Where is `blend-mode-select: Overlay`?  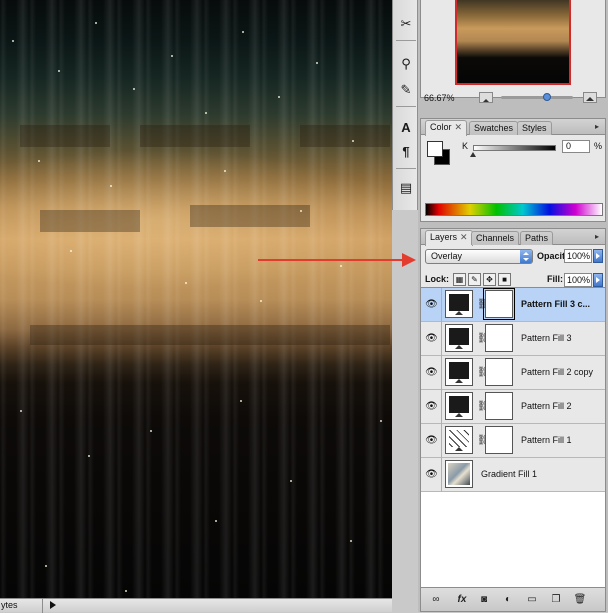 blend-mode-select: Overlay is located at coordinates (479, 256).